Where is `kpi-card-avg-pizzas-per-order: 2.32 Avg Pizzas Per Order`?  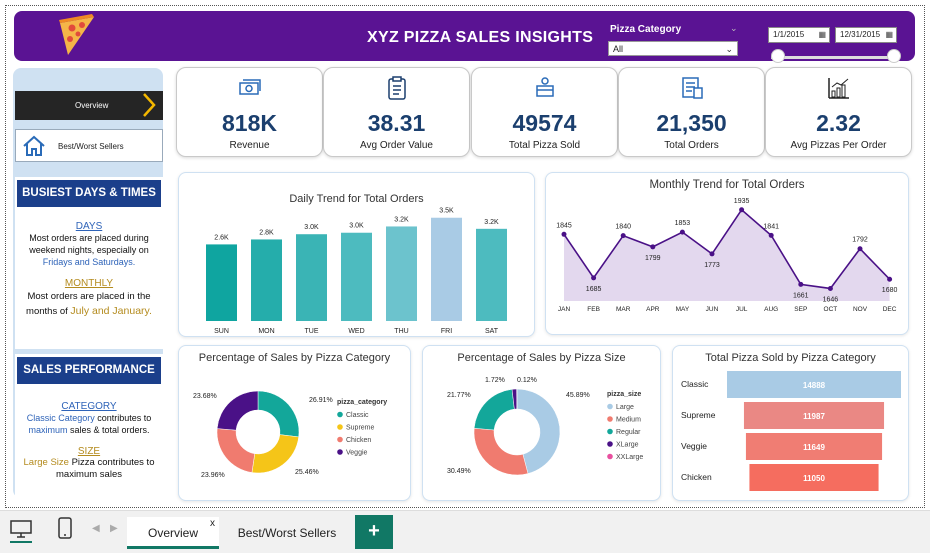 kpi-card-avg-pizzas-per-order: 2.32 Avg Pizzas Per Order is located at coordinates (838, 112).